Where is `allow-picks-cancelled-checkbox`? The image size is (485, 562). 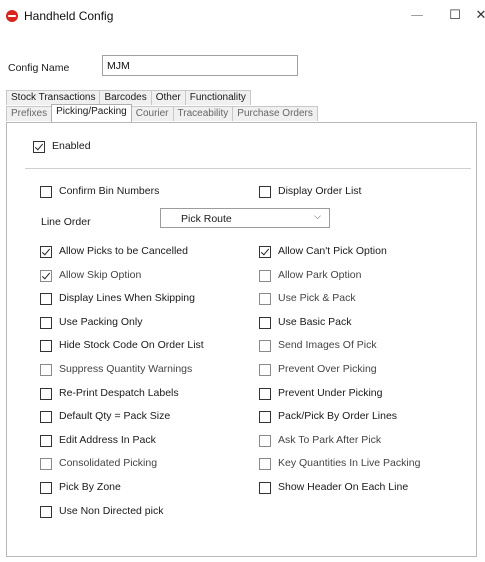
allow-picks-cancelled-checkbox is located at coordinates (46, 252).